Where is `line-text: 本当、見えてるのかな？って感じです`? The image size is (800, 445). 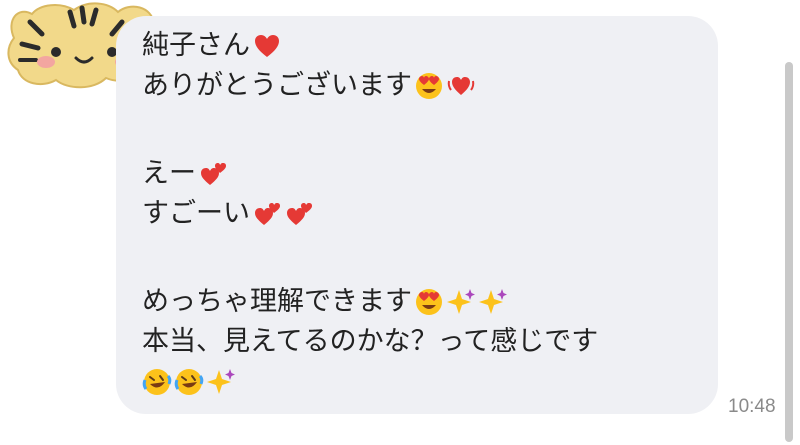
line-text: 本当、見えてるのかな？って感じです is located at coordinates (370, 341).